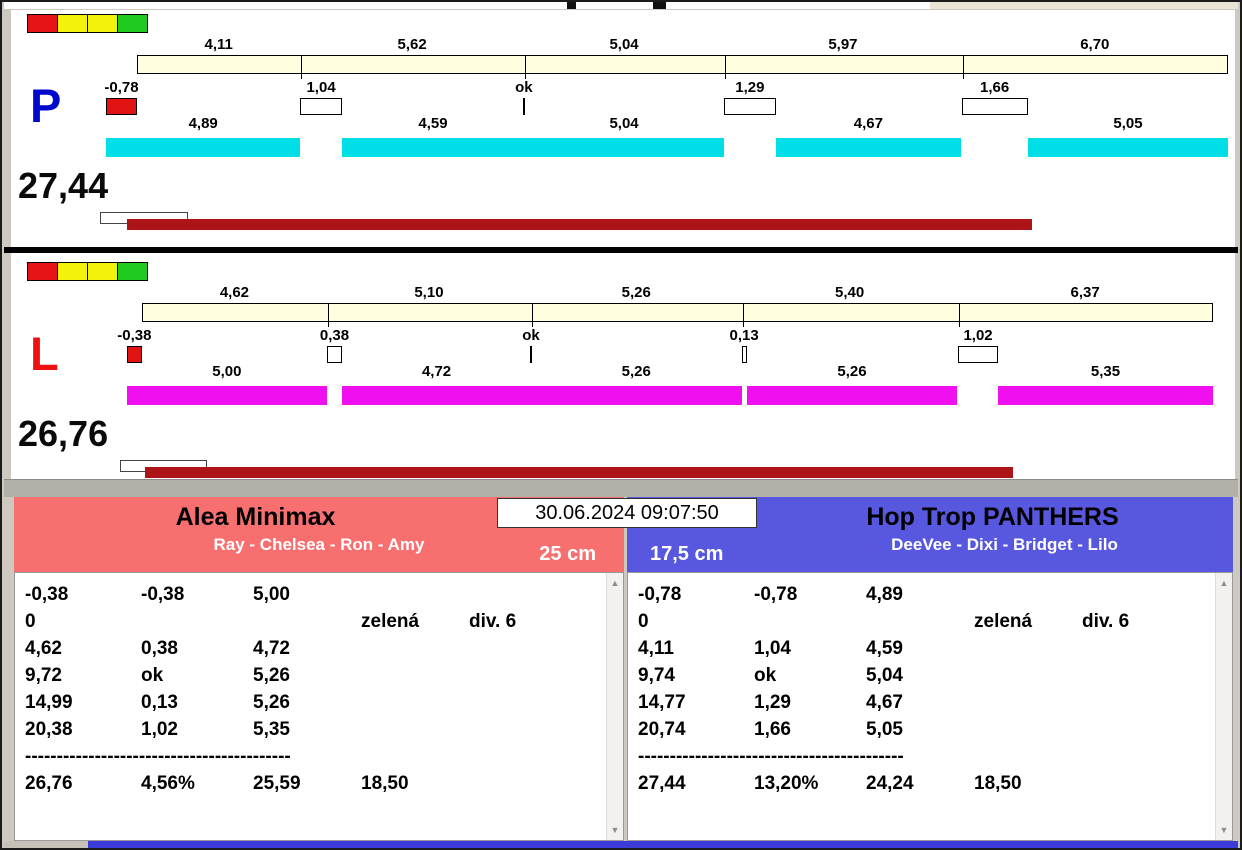  Describe the element at coordinates (1085, 292) in the screenshot. I see `split-time-label: 6,37` at that location.